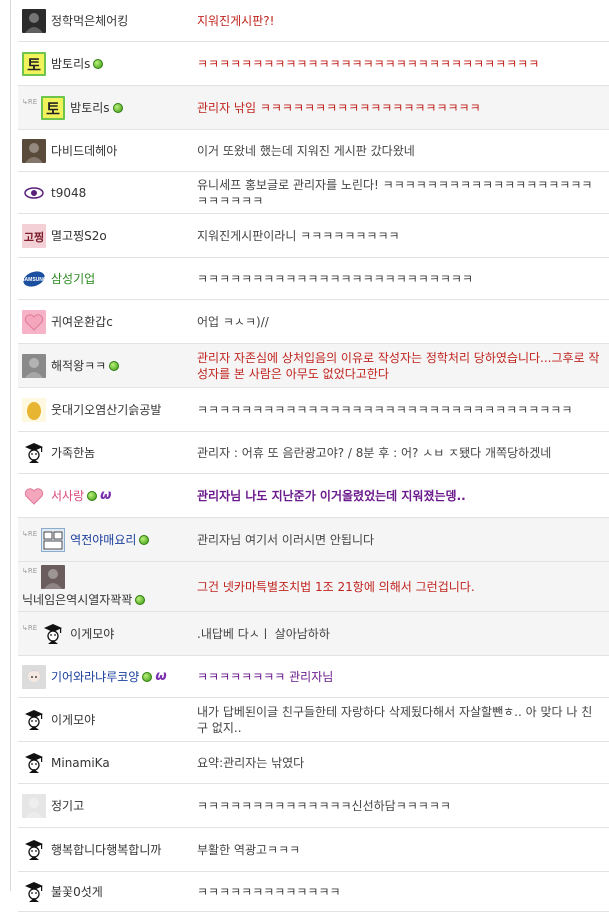  I want to click on author-nickname: 닉네임은역시열자꽉꽉, so click(77, 599).